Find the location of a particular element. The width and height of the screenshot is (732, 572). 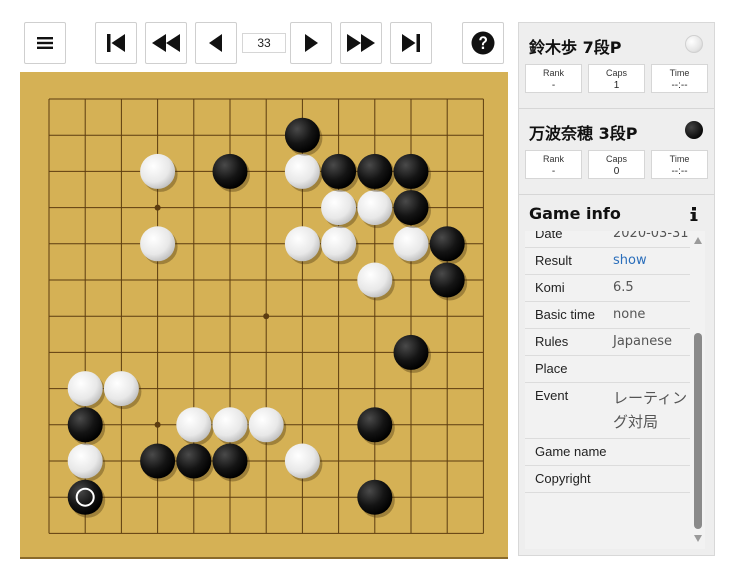

last-move-icon is located at coordinates (411, 43).